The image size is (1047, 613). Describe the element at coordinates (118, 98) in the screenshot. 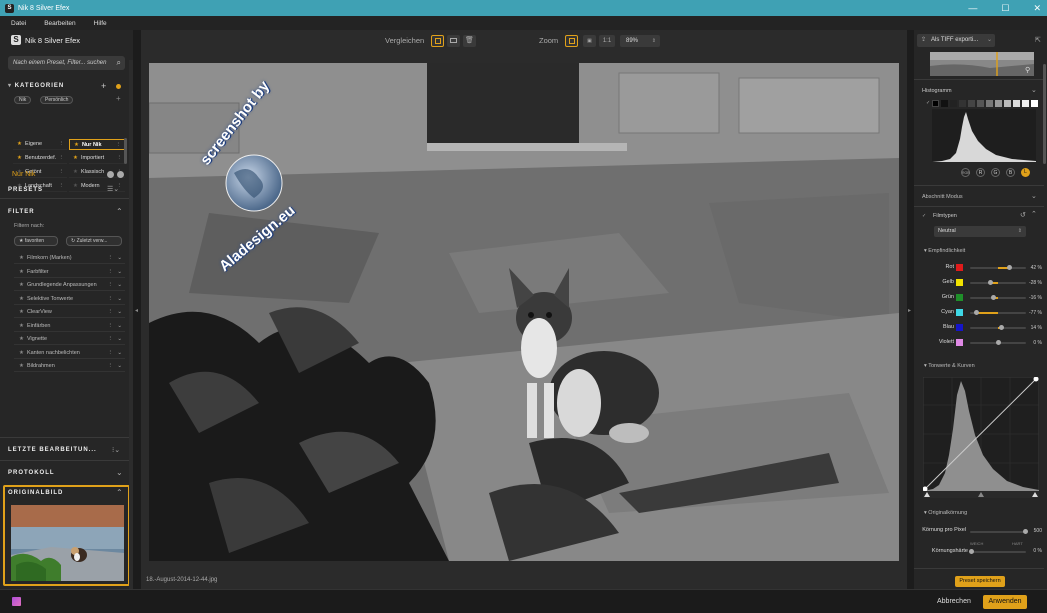

I see `add-pill-icon: +` at that location.